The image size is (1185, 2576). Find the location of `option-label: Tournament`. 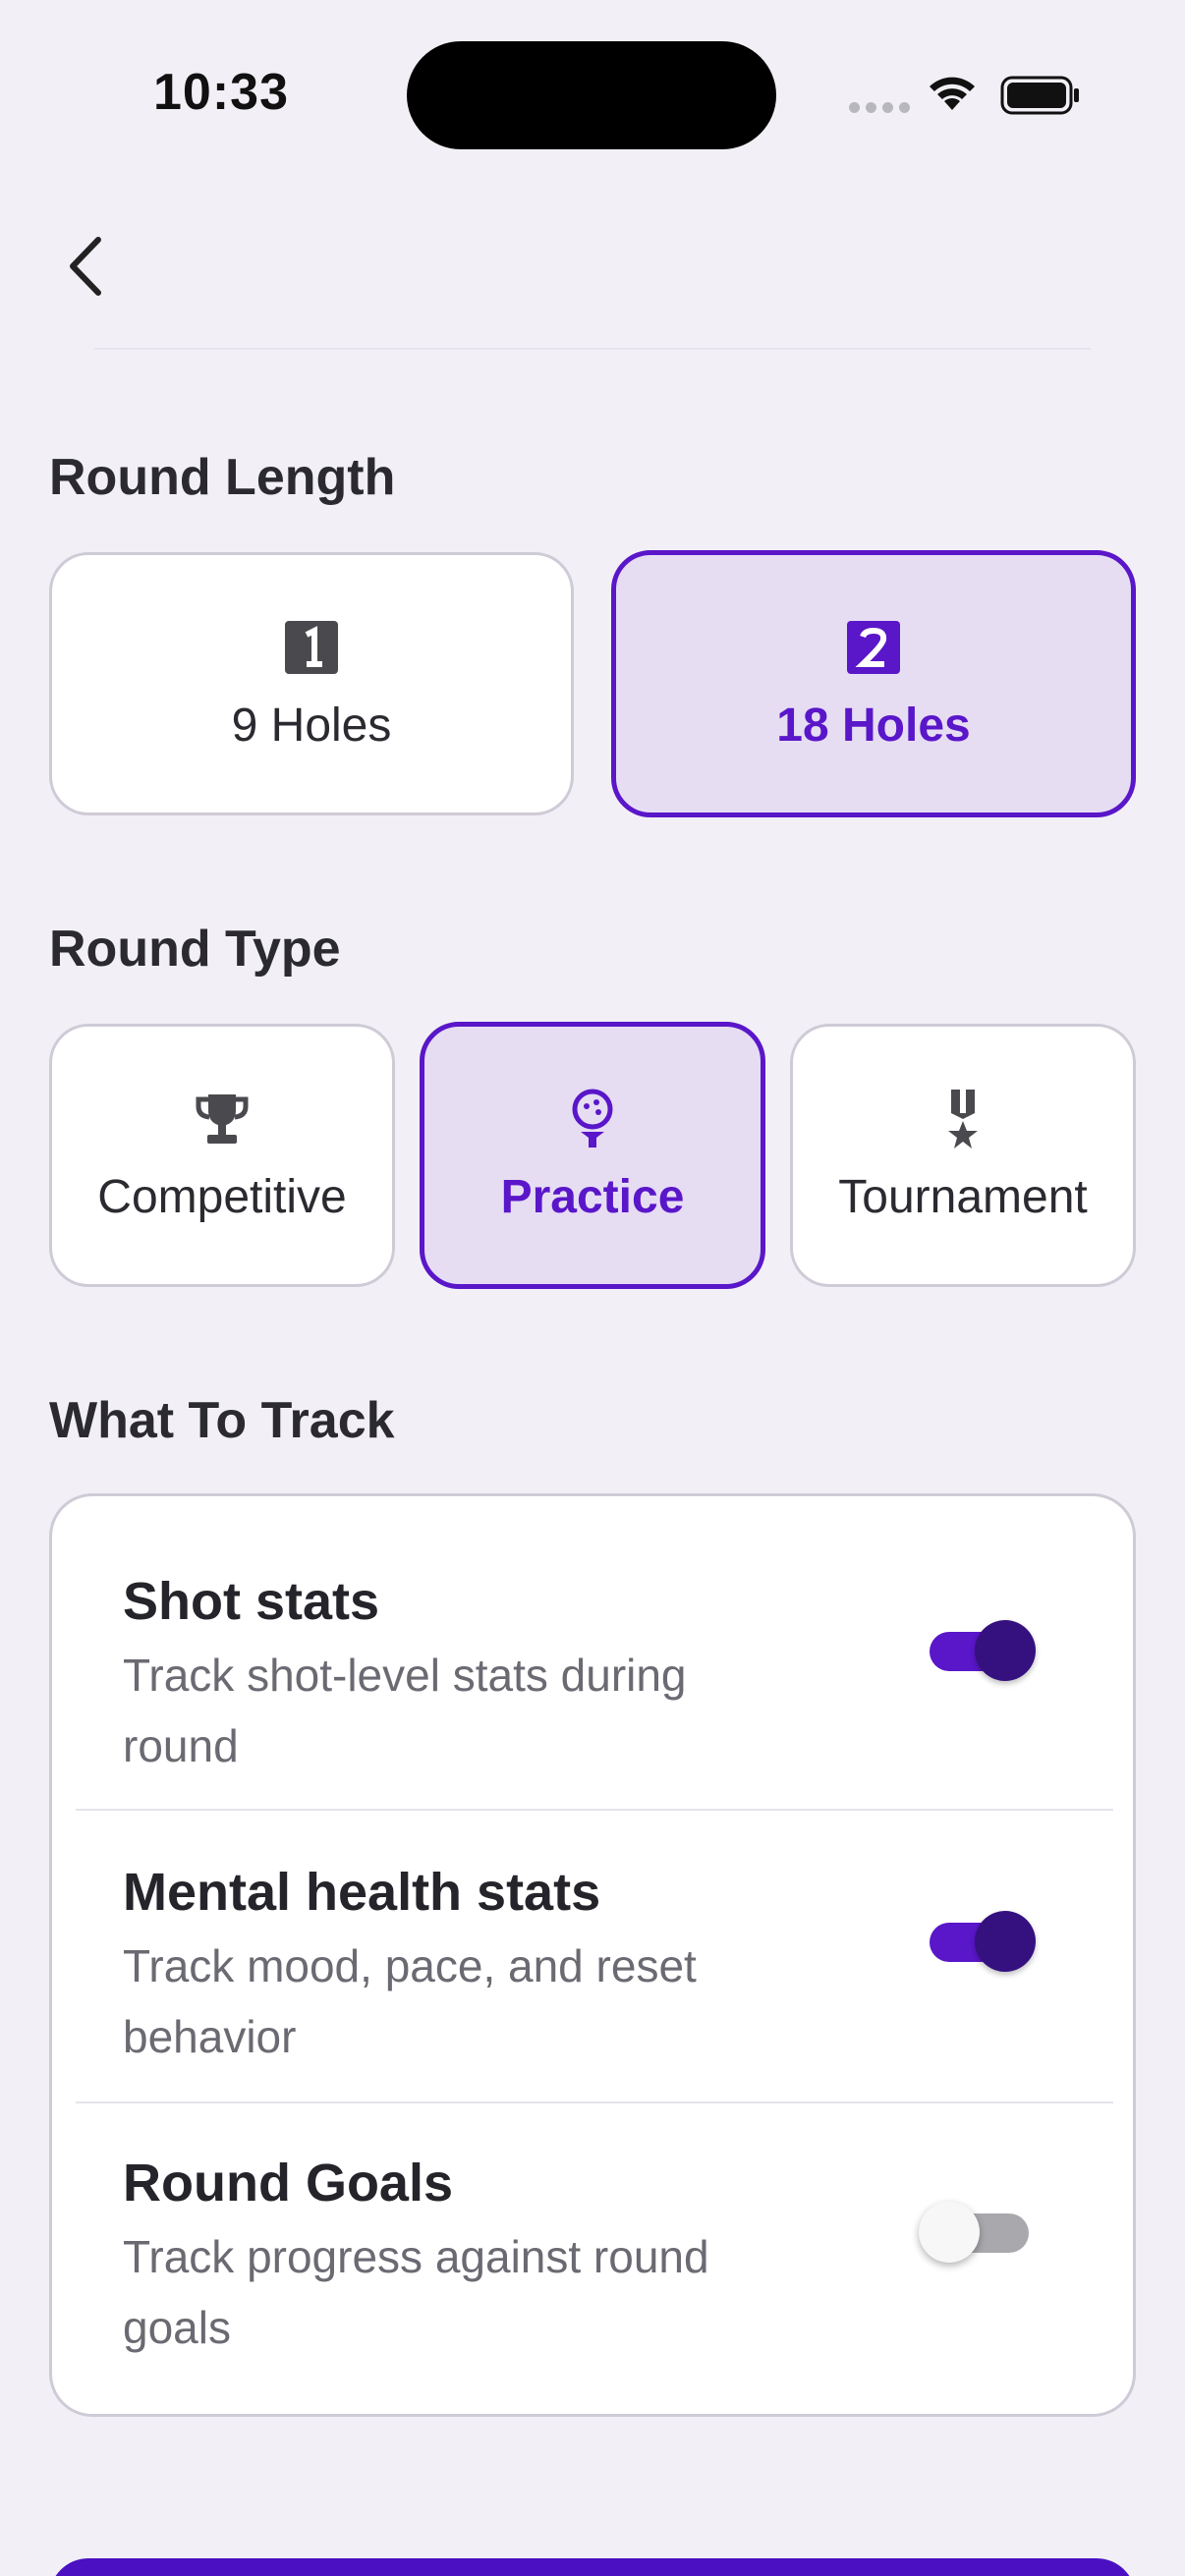

option-label: Tournament is located at coordinates (963, 1196).